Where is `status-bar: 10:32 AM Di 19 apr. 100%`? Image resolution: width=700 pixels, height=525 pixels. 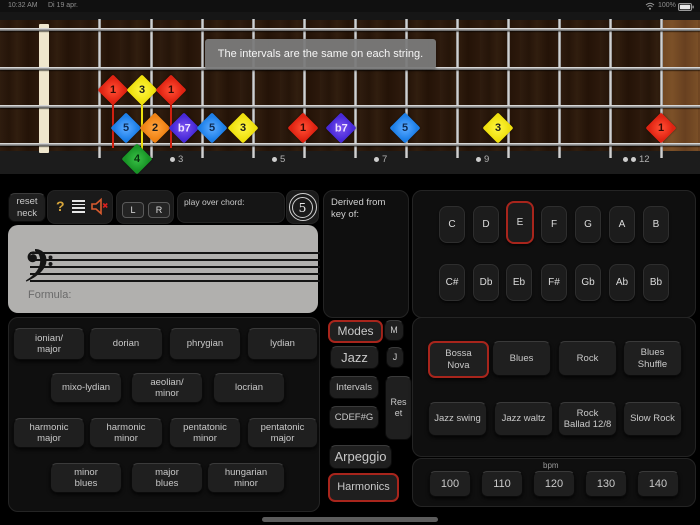 status-bar: 10:32 AM Di 19 apr. 100% is located at coordinates (350, 6).